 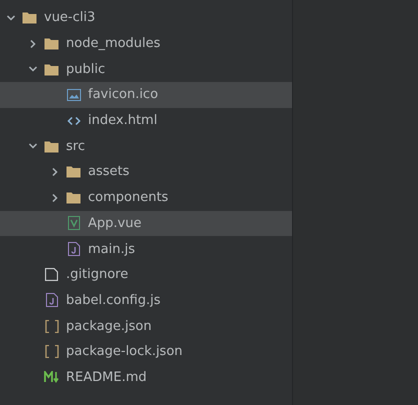 What do you see at coordinates (146, 69) in the screenshot?
I see `tree-item: public` at bounding box center [146, 69].